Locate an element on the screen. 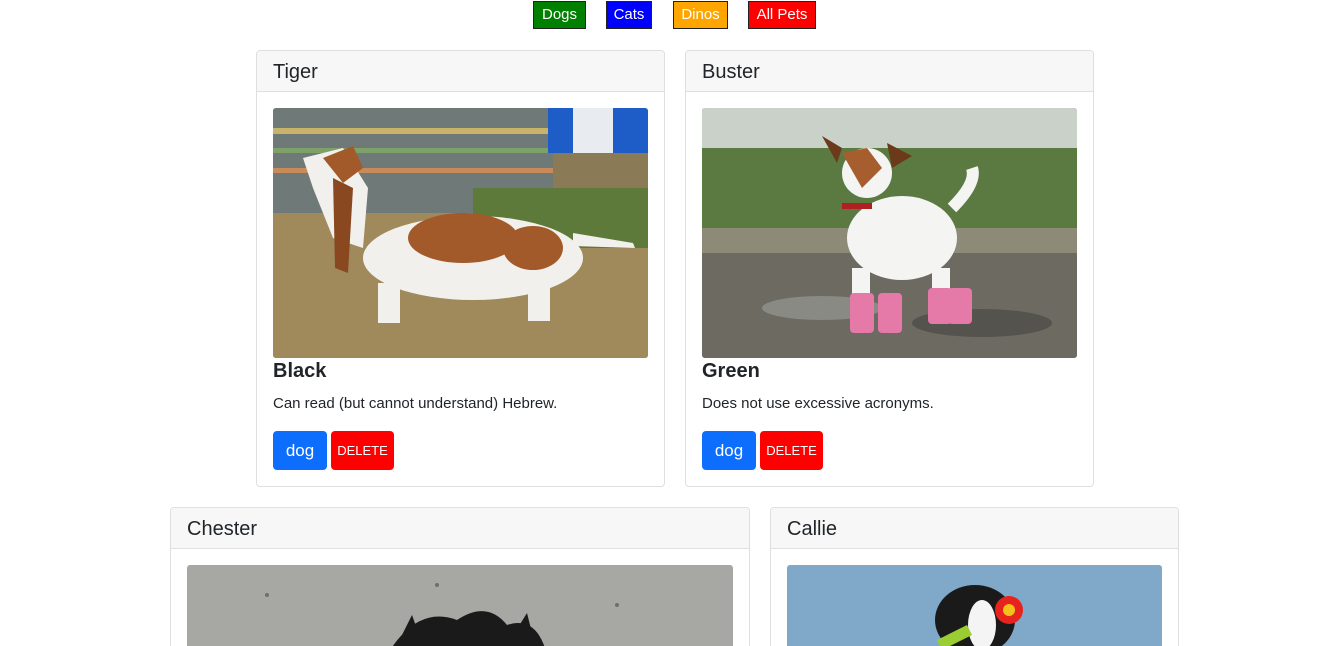 The width and height of the screenshot is (1340, 646). pet-color: Black is located at coordinates (300, 371).